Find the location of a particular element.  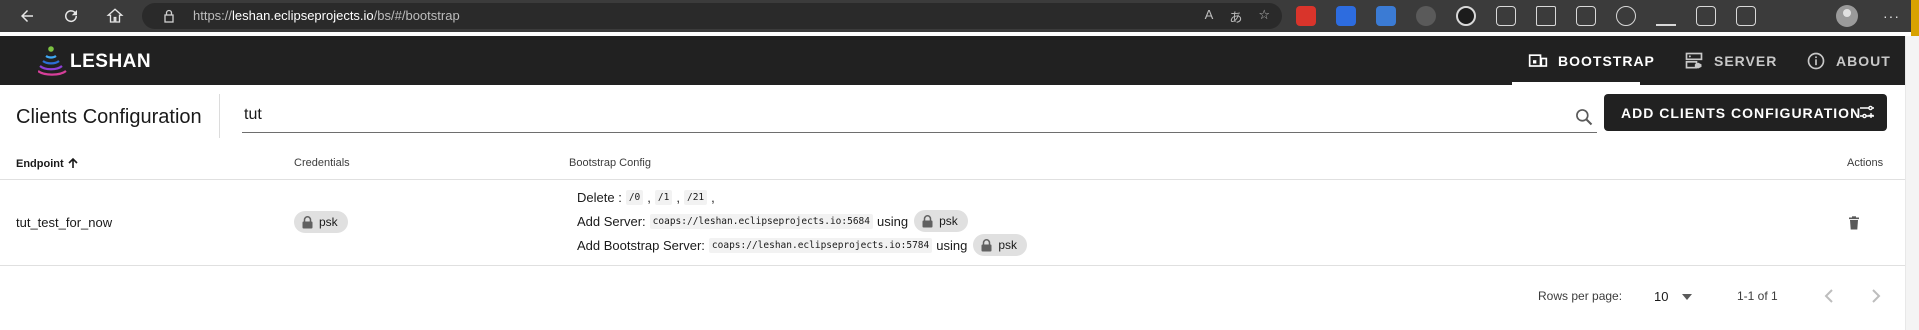

share-icon is located at coordinates (1746, 16).